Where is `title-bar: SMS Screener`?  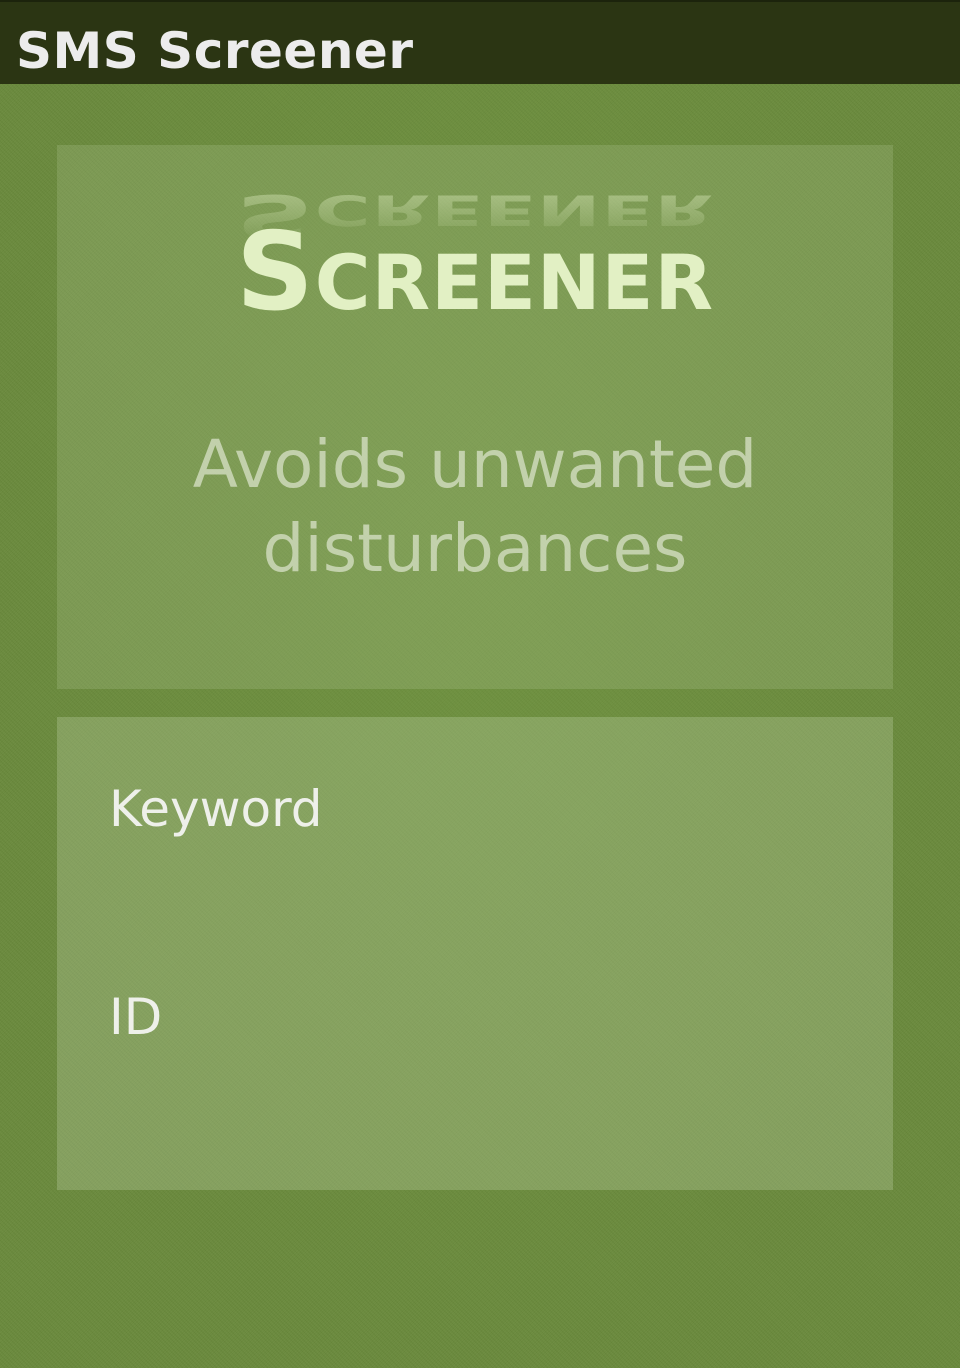 title-bar: SMS Screener is located at coordinates (480, 42).